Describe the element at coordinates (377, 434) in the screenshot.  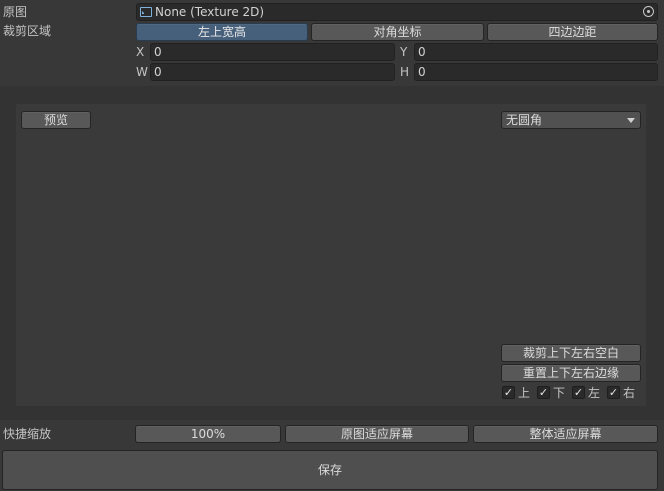
I see `fit-source-to-screen-button: 原图适应屏幕` at that location.